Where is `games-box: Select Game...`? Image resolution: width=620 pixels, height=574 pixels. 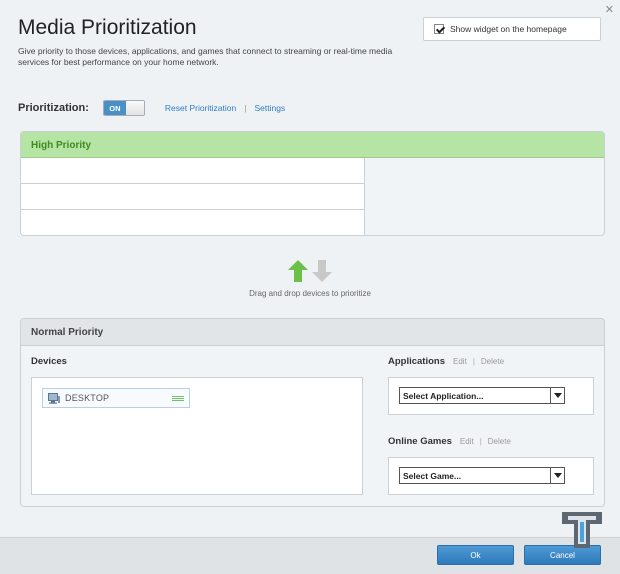
games-box: Select Game... is located at coordinates (491, 476).